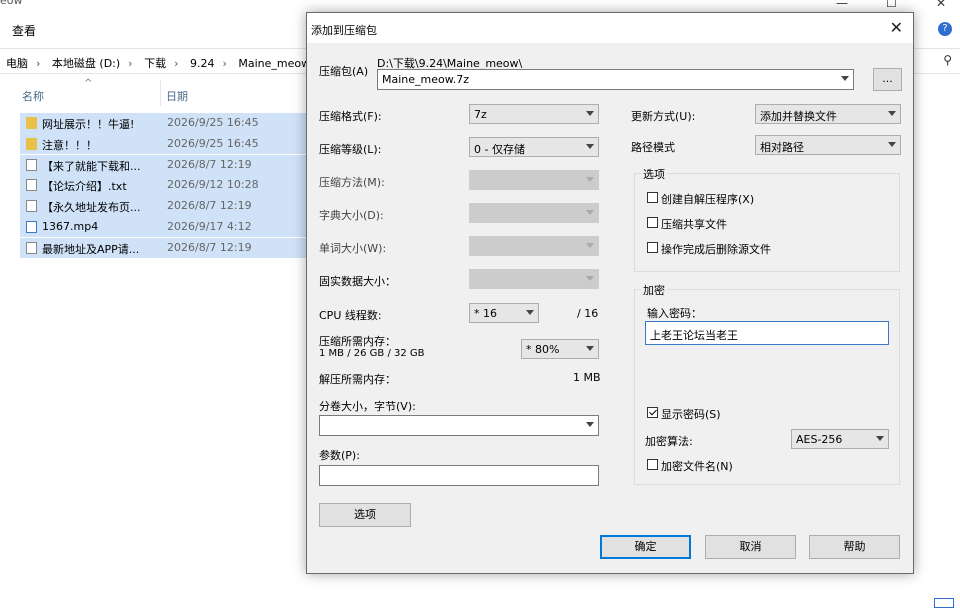 The width and height of the screenshot is (960, 610). Describe the element at coordinates (694, 224) in the screenshot. I see `shared-files-label: 压缩共享文件` at that location.